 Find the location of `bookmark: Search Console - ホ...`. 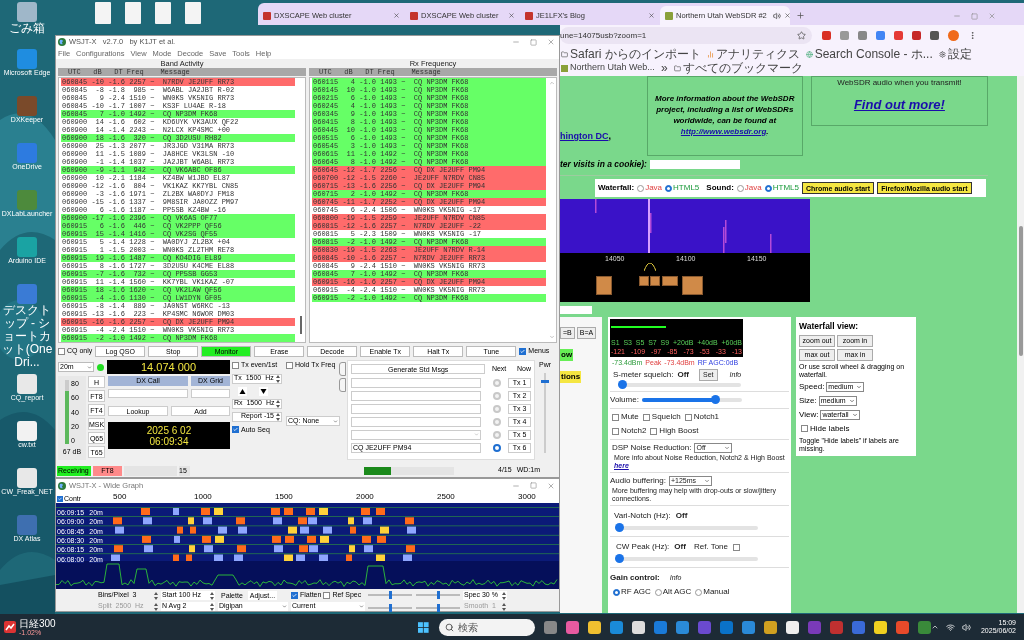

bookmark: Search Console - ホ... is located at coordinates (869, 54).